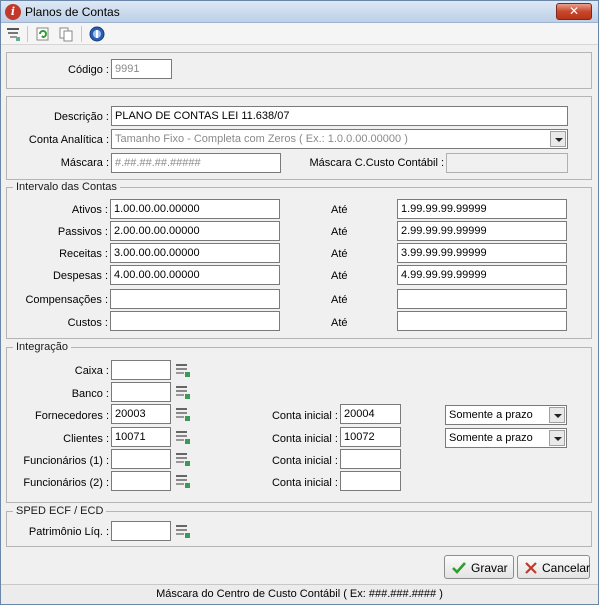 This screenshot has height=605, width=599. Describe the element at coordinates (82, 232) in the screenshot. I see `passivos-label: Passivos :` at that location.